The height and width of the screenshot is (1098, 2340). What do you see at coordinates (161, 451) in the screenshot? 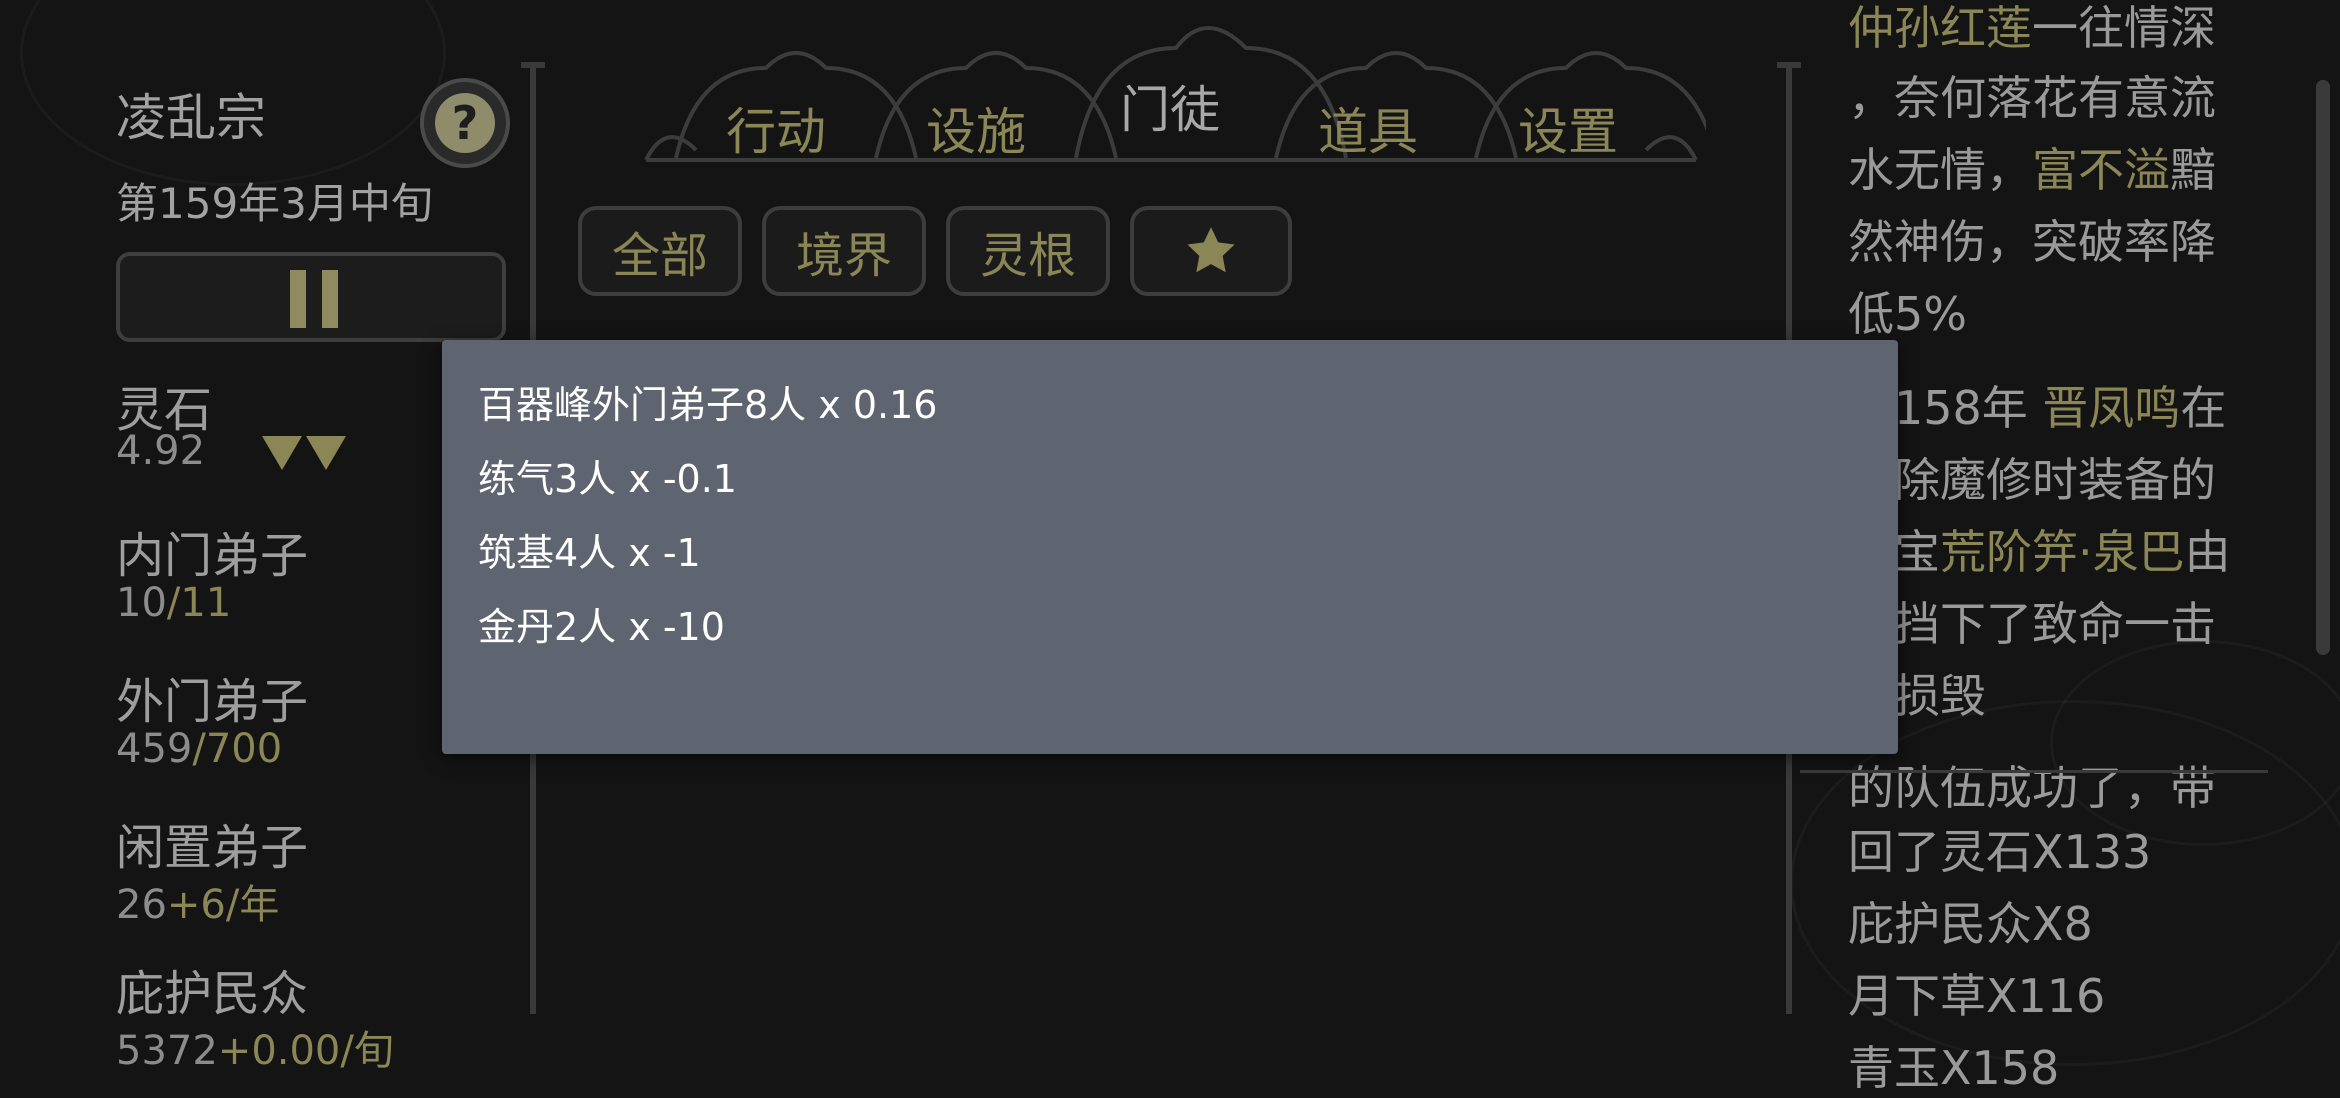
I see `spirit-stone-value: 4.92` at bounding box center [161, 451].